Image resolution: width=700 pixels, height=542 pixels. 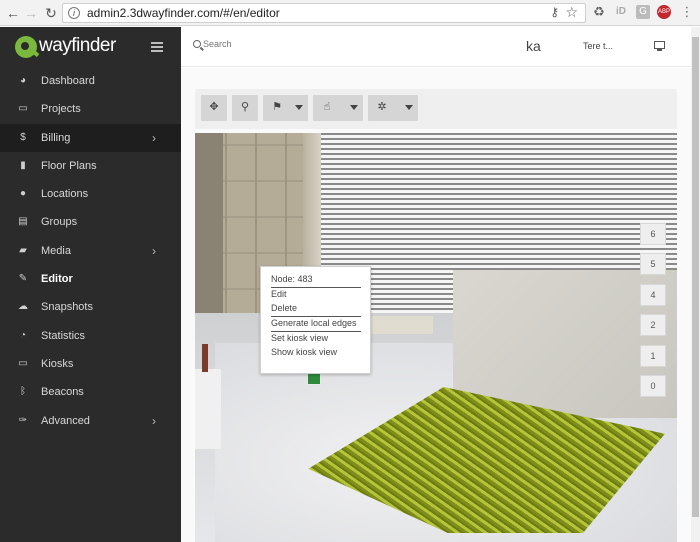 What do you see at coordinates (571, 12) in the screenshot?
I see `bookmark-star-icon: ☆` at bounding box center [571, 12].